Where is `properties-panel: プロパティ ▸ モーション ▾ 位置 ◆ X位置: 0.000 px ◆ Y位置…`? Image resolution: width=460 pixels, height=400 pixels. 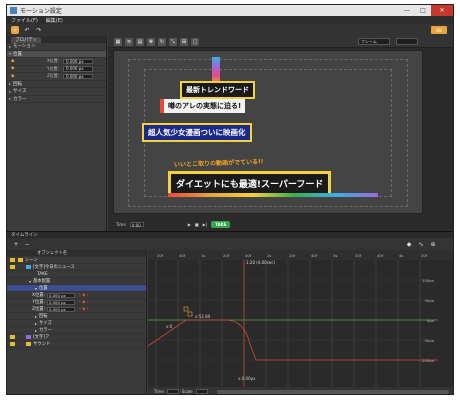
properties-panel: プロパティ ▸ モーション ▾ 位置 ◆ X位置: 0.000 px ◆ Y位置… is located at coordinates (57, 133).